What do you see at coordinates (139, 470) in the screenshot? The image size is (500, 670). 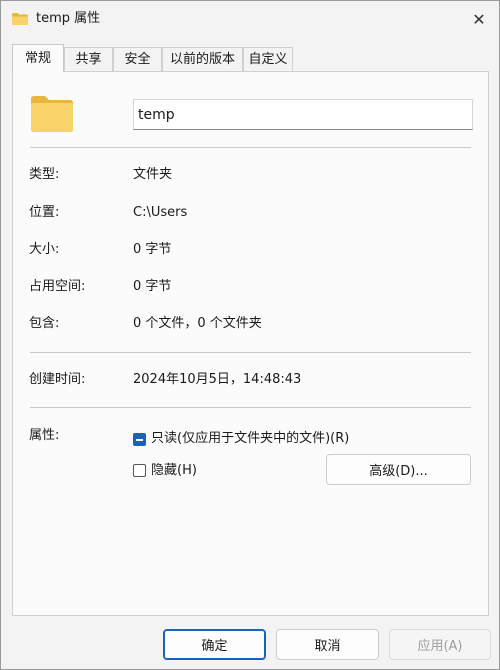 I see `hidden-checkbox` at bounding box center [139, 470].